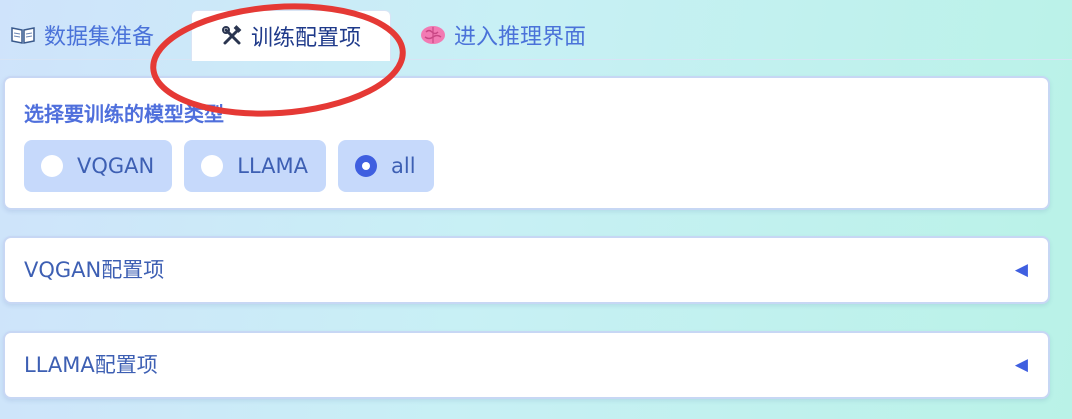 This screenshot has width=1072, height=419. What do you see at coordinates (365, 166) in the screenshot?
I see `radio-checked-icon` at bounding box center [365, 166].